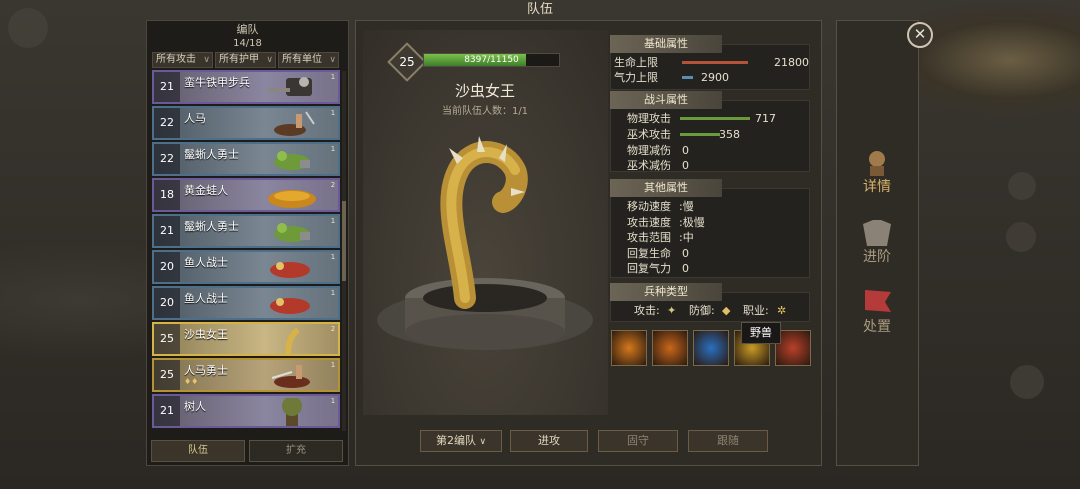  I want to click on centaur-icon, so click(294, 123).